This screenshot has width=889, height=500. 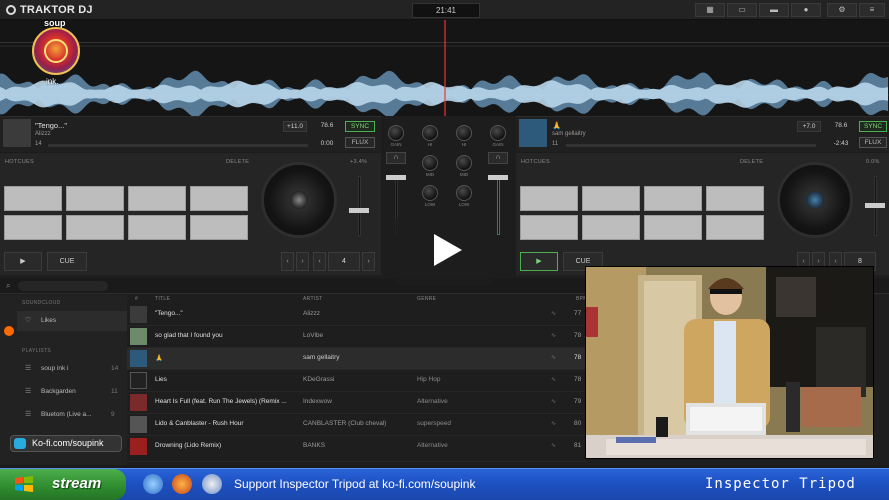 What do you see at coordinates (182, 484) in the screenshot?
I see `firefox-icon` at bounding box center [182, 484].